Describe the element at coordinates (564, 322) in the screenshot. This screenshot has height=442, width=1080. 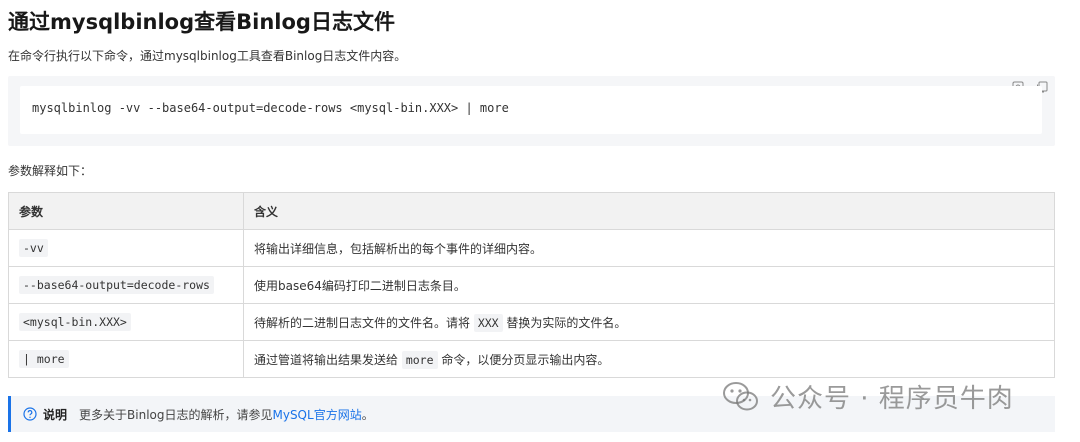
I see `desc-text: 替换为实际的文件名。` at that location.